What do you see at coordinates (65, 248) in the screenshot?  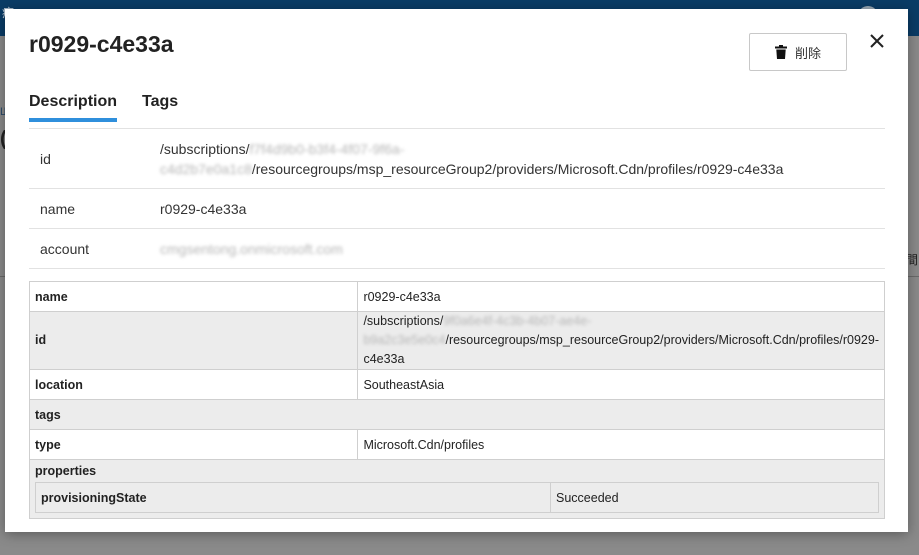 I see `description-key: account` at bounding box center [65, 248].